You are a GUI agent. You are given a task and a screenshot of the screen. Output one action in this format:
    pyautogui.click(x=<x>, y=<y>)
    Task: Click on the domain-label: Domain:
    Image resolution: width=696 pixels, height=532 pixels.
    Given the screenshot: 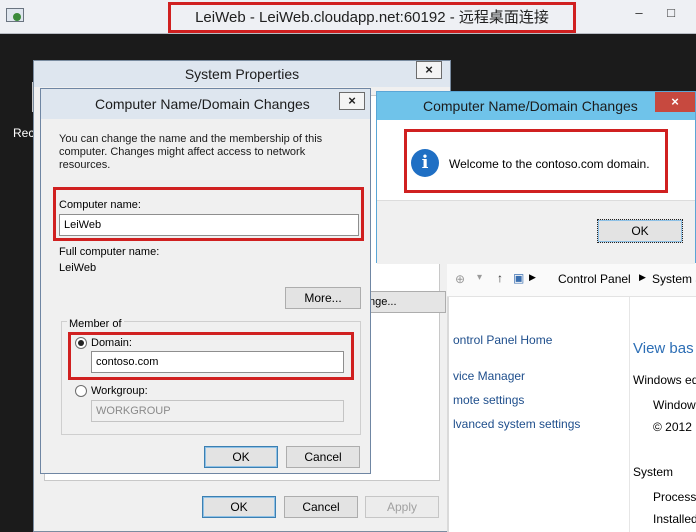 What is the action you would take?
    pyautogui.click(x=111, y=343)
    